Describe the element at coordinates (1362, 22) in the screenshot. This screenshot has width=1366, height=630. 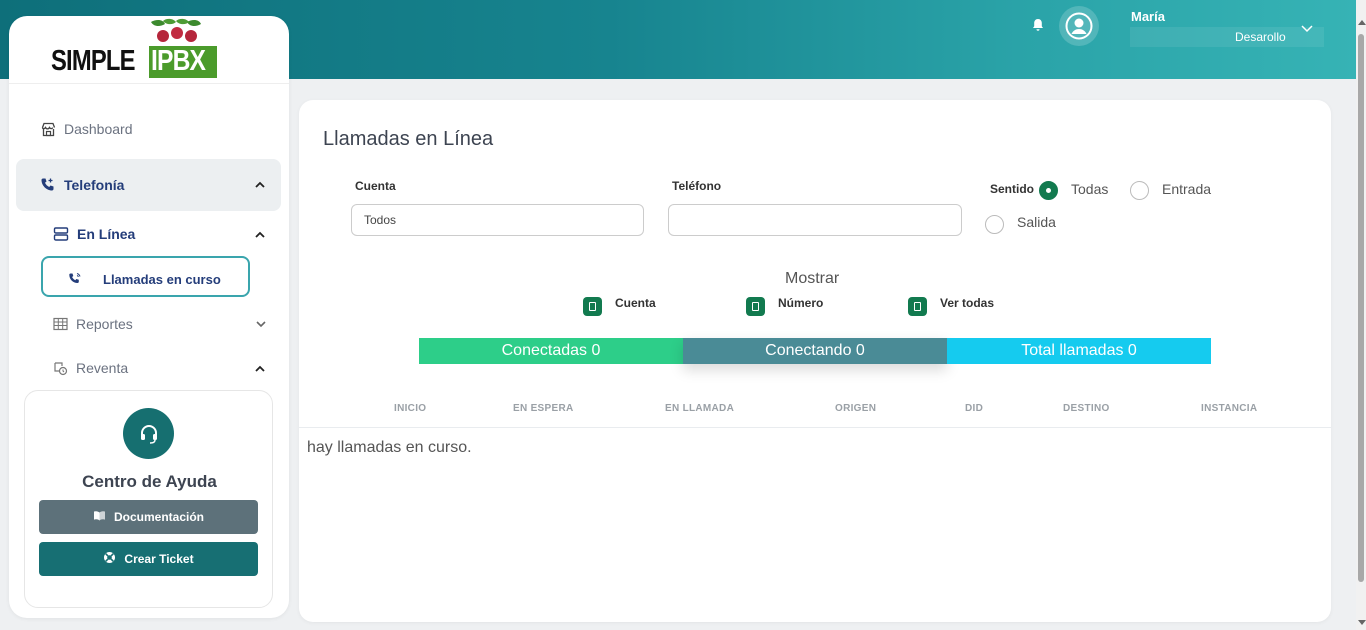
I see `scroll-up-arrow-icon` at that location.